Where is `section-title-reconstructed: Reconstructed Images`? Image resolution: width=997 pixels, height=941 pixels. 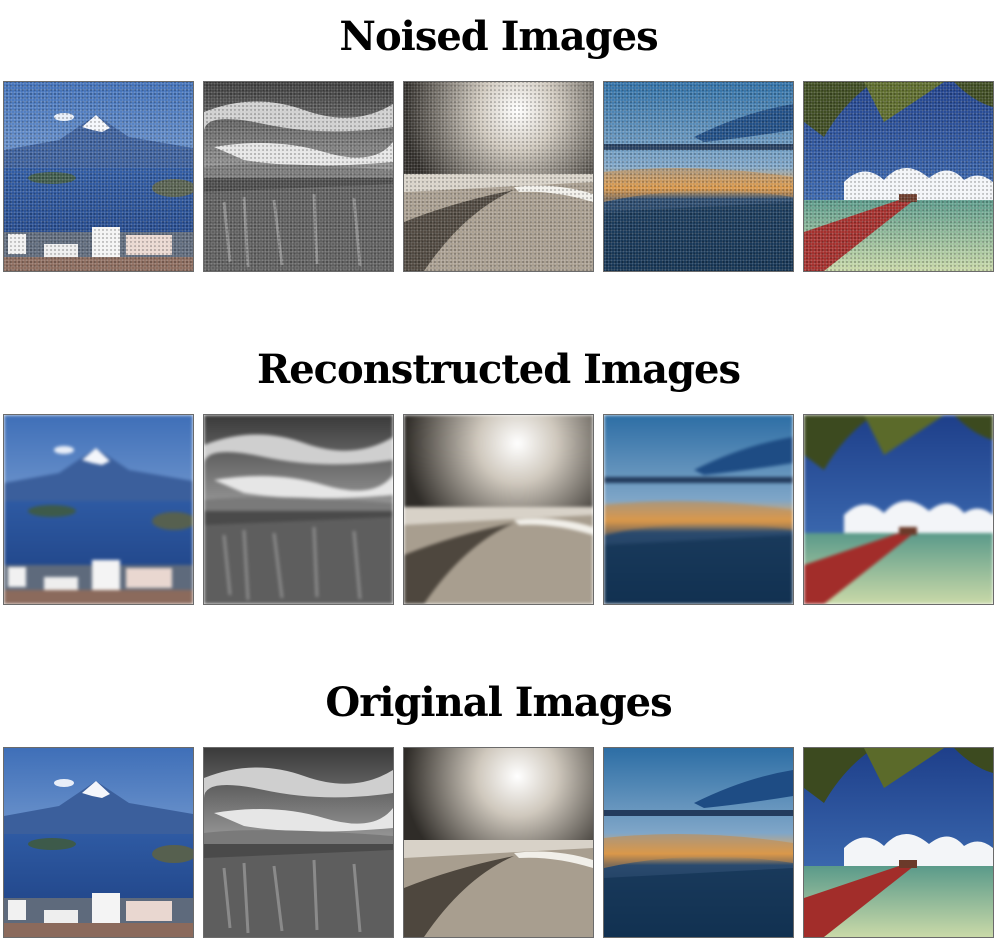 section-title-reconstructed: Reconstructed Images is located at coordinates (498, 369).